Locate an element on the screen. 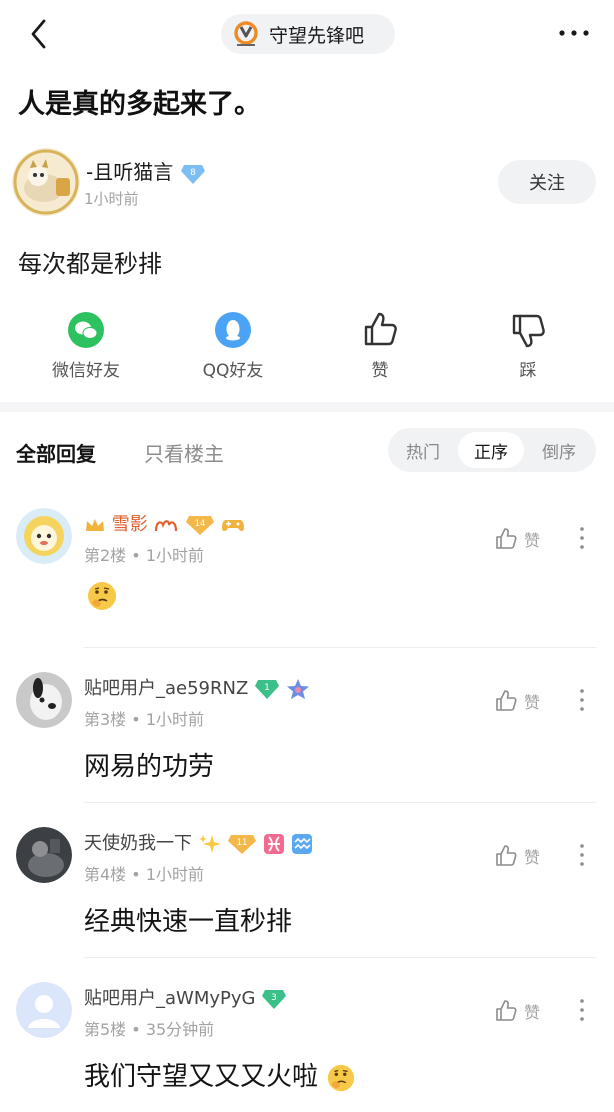 This screenshot has width=614, height=1112. like-label: 赞 is located at coordinates (380, 371).